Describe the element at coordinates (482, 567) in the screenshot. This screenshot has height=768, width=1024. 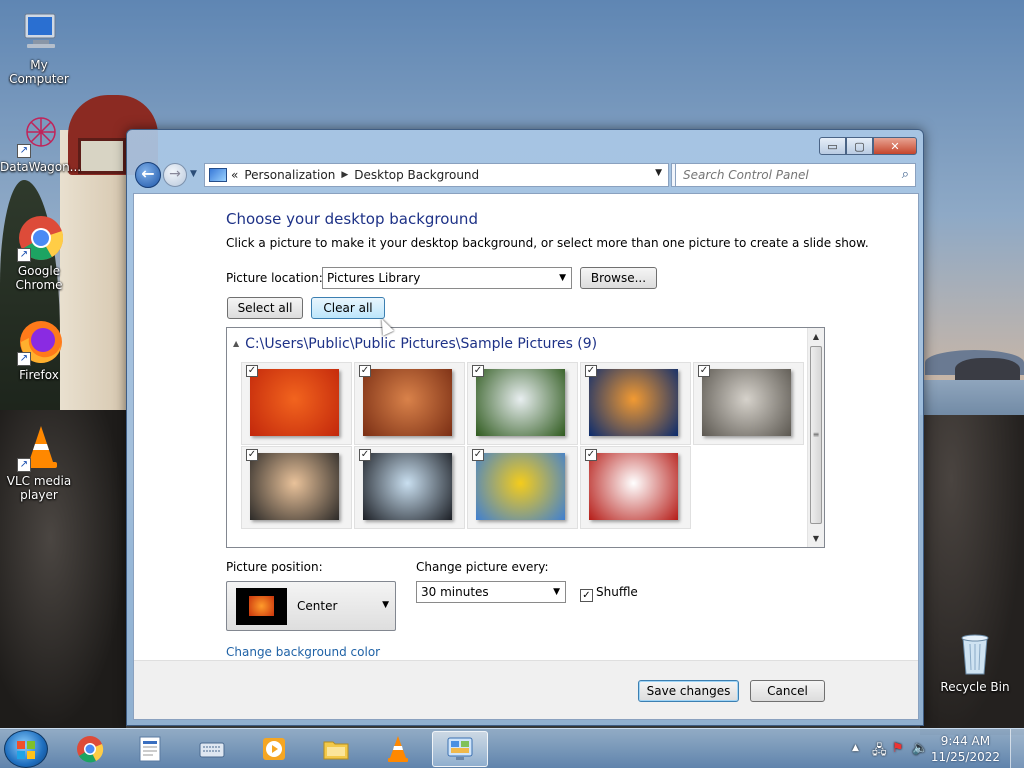
I see `change-picture-every-label: Change picture every:` at that location.